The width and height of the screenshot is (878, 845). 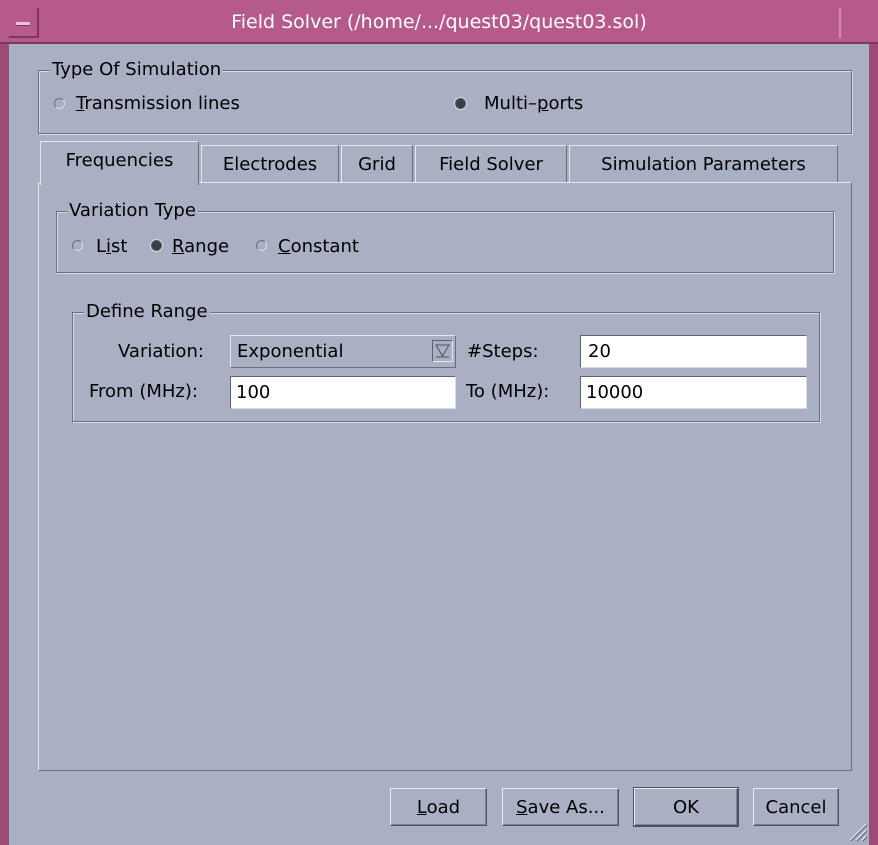 I want to click on list-radio, so click(x=77, y=245).